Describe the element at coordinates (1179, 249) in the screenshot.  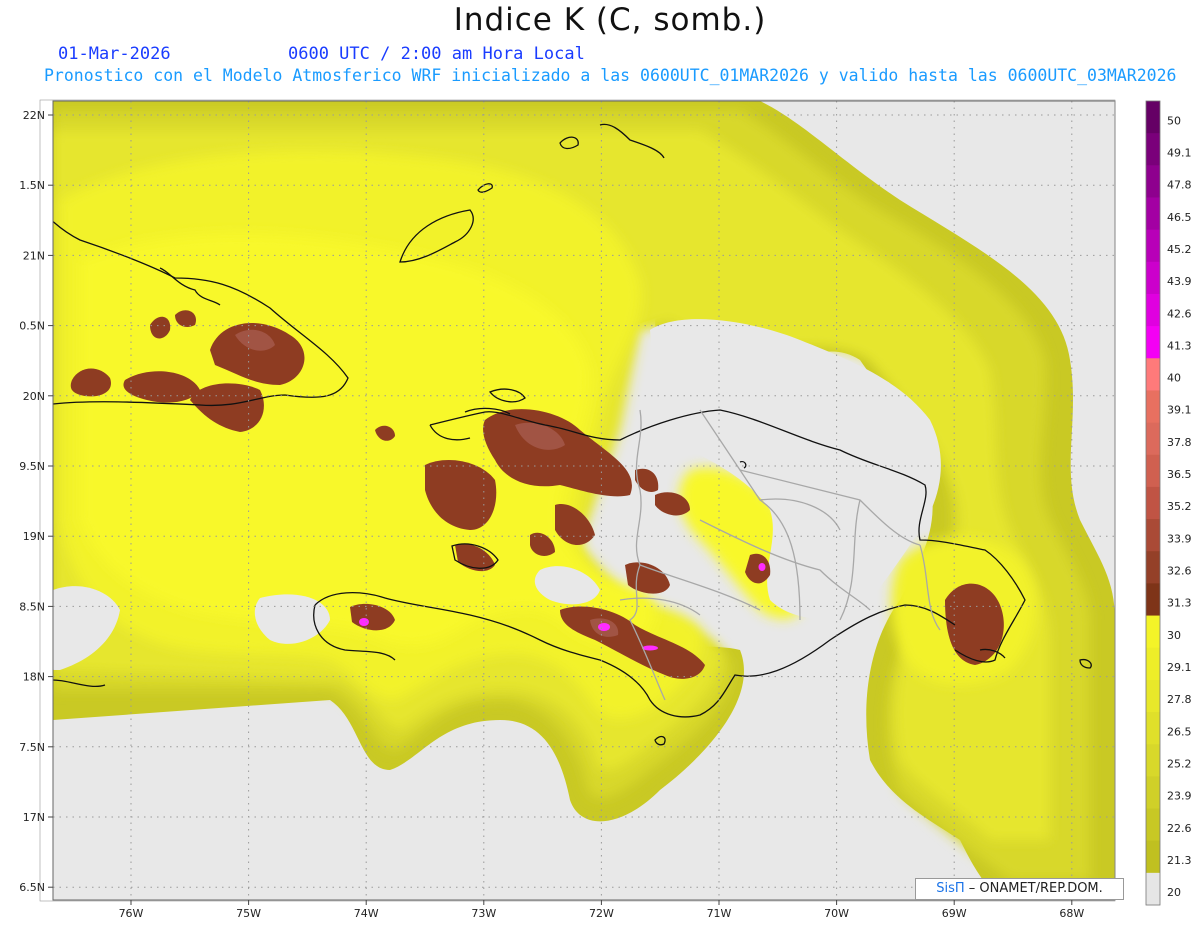
I see `colorbar-label: 45.2` at that location.